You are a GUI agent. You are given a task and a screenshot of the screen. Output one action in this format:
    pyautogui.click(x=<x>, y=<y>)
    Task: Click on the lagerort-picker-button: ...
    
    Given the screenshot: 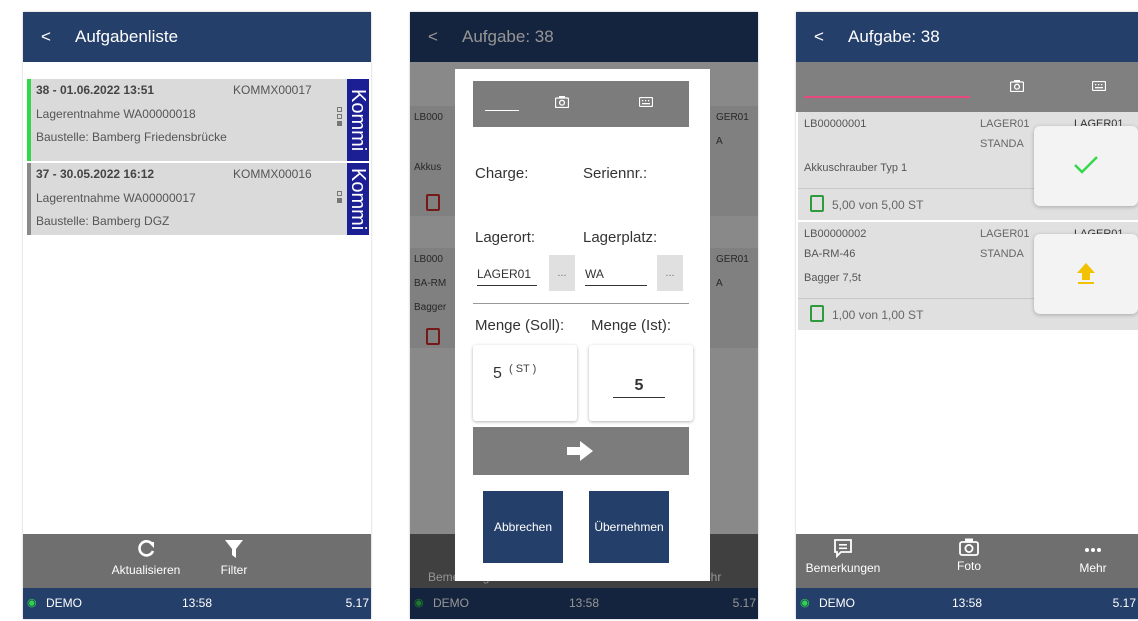 What is the action you would take?
    pyautogui.click(x=562, y=273)
    